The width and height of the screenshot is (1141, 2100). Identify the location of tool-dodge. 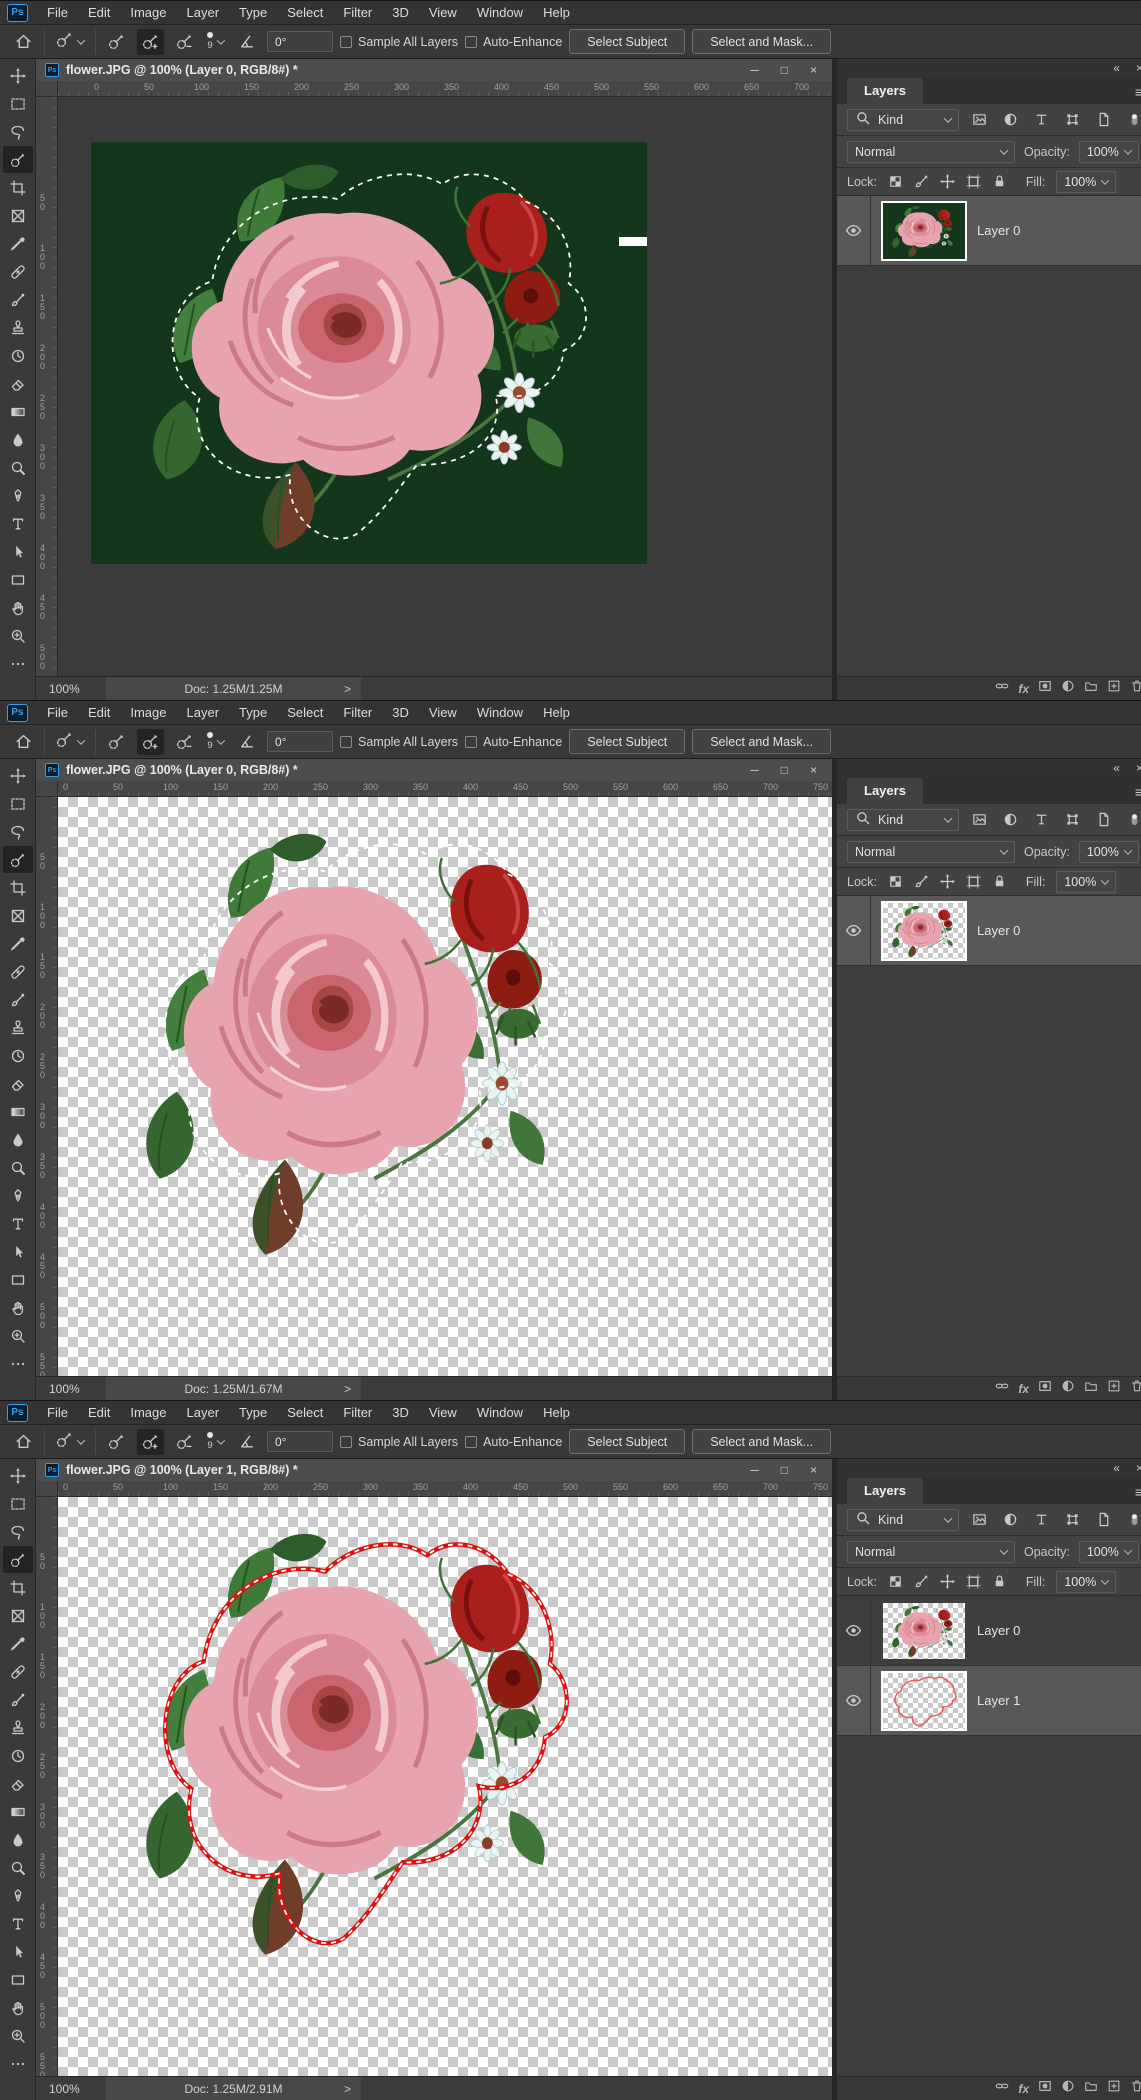
(18, 467).